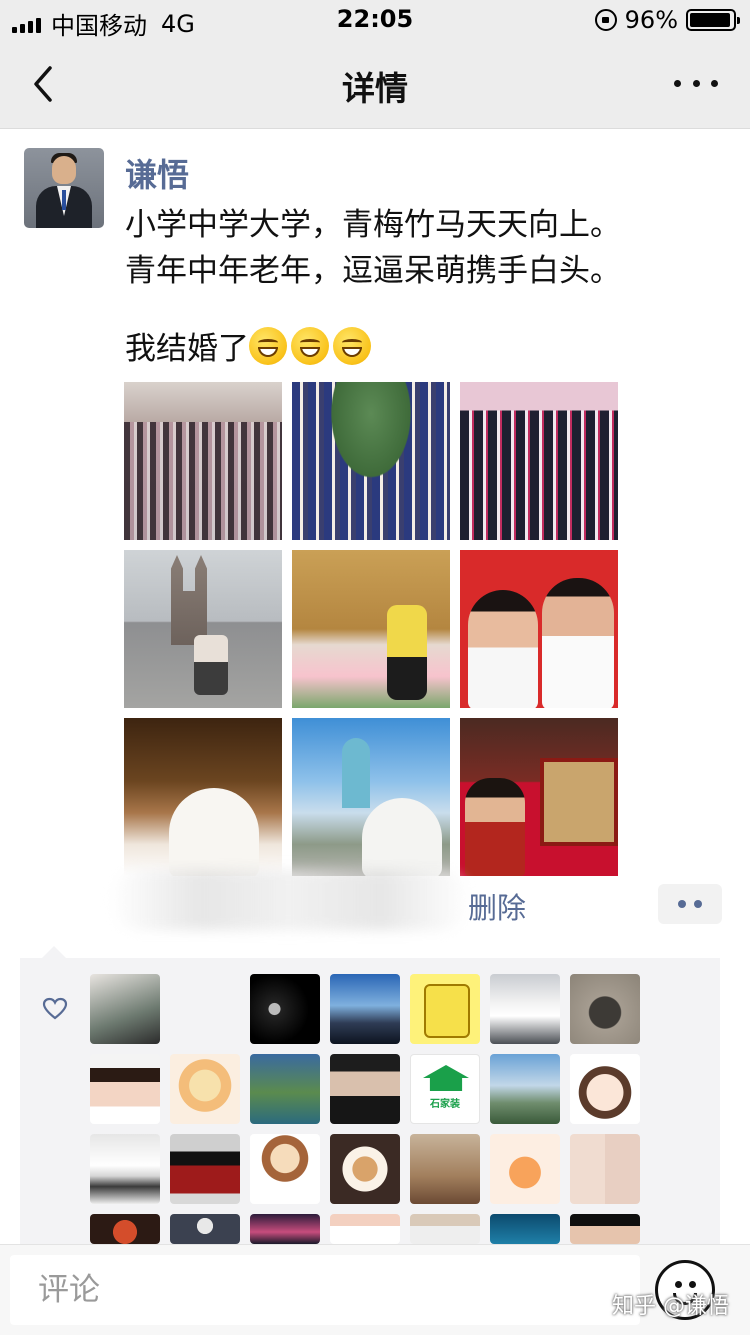  Describe the element at coordinates (187, 349) in the screenshot. I see `post-tail-text: 我结婚了` at that location.